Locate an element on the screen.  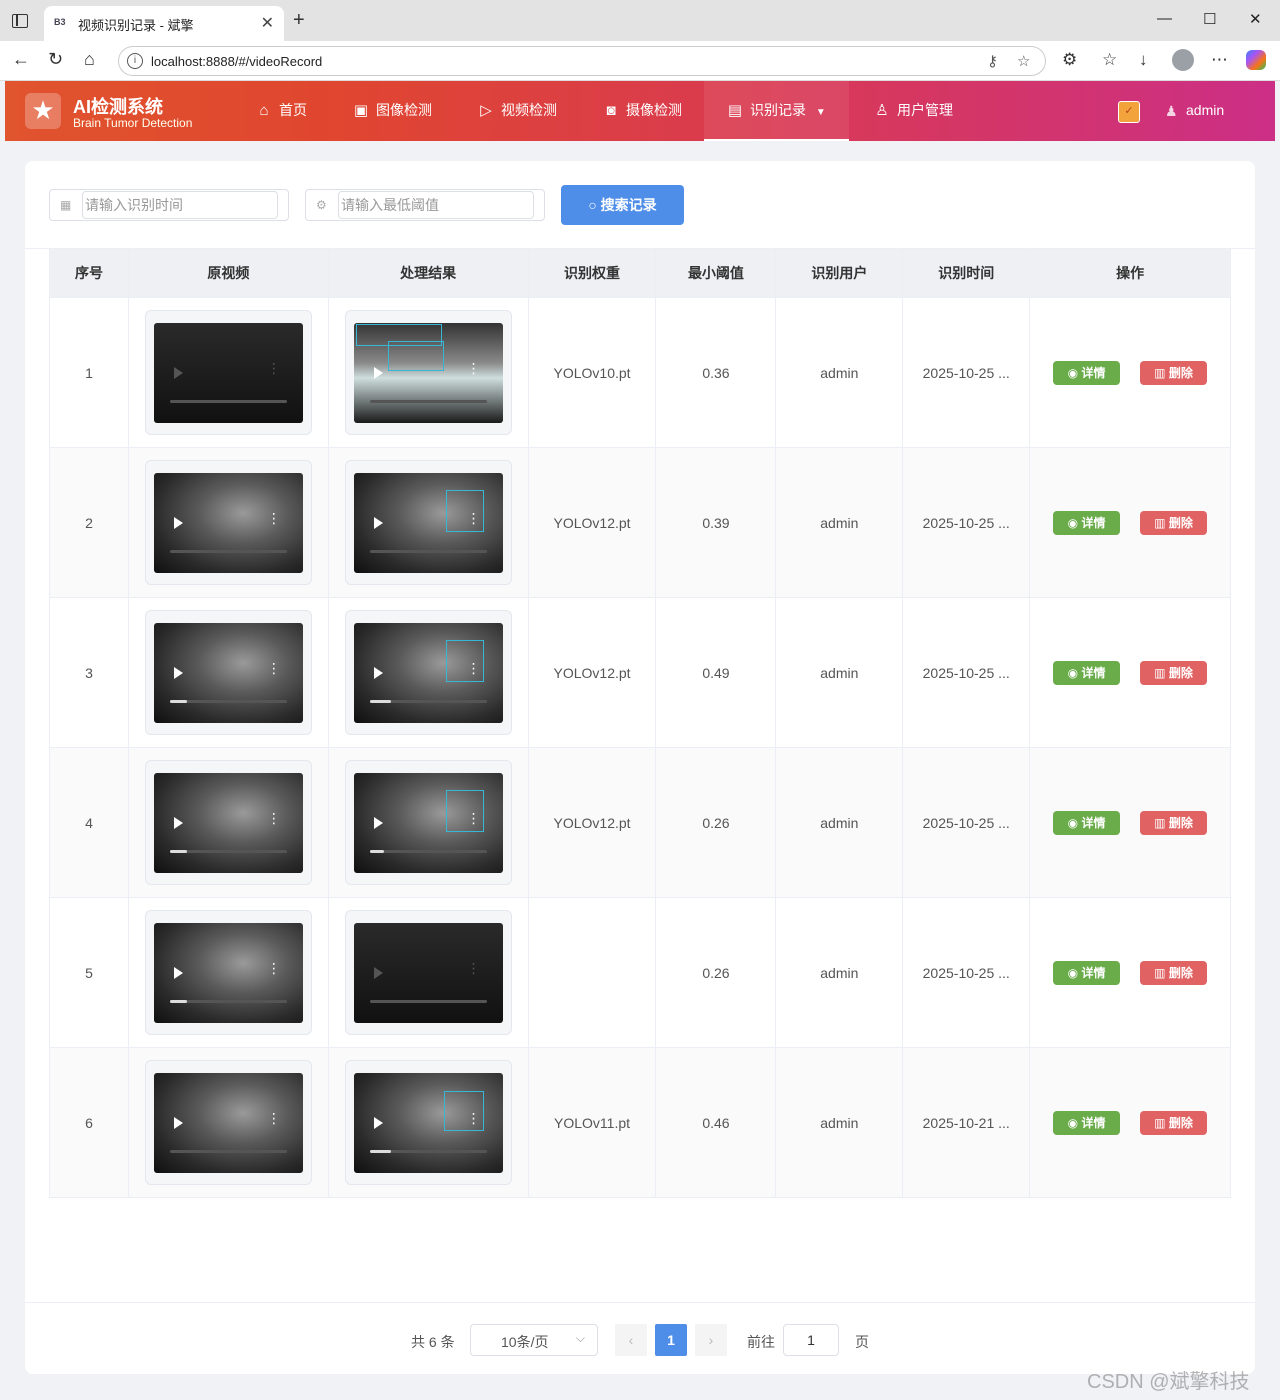
menu-image-detection: ▣ 图像检测 is located at coordinates (392, 111).